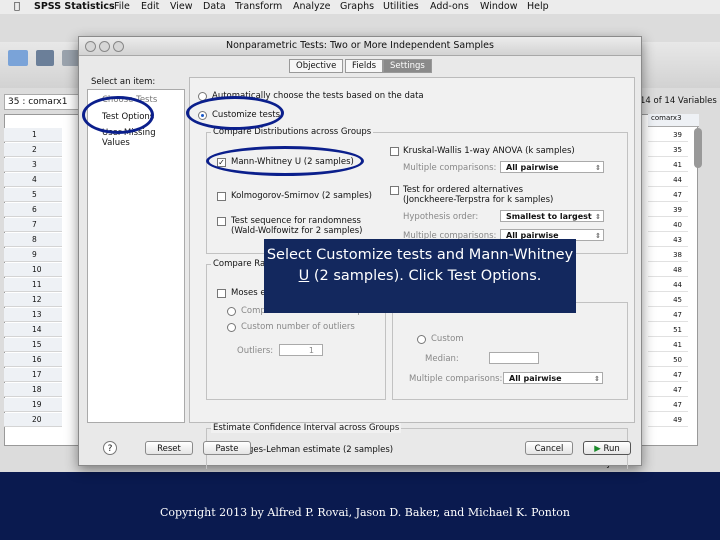 Image resolution: width=720 pixels, height=540 pixels. I want to click on row-number: 5, so click(33, 195).